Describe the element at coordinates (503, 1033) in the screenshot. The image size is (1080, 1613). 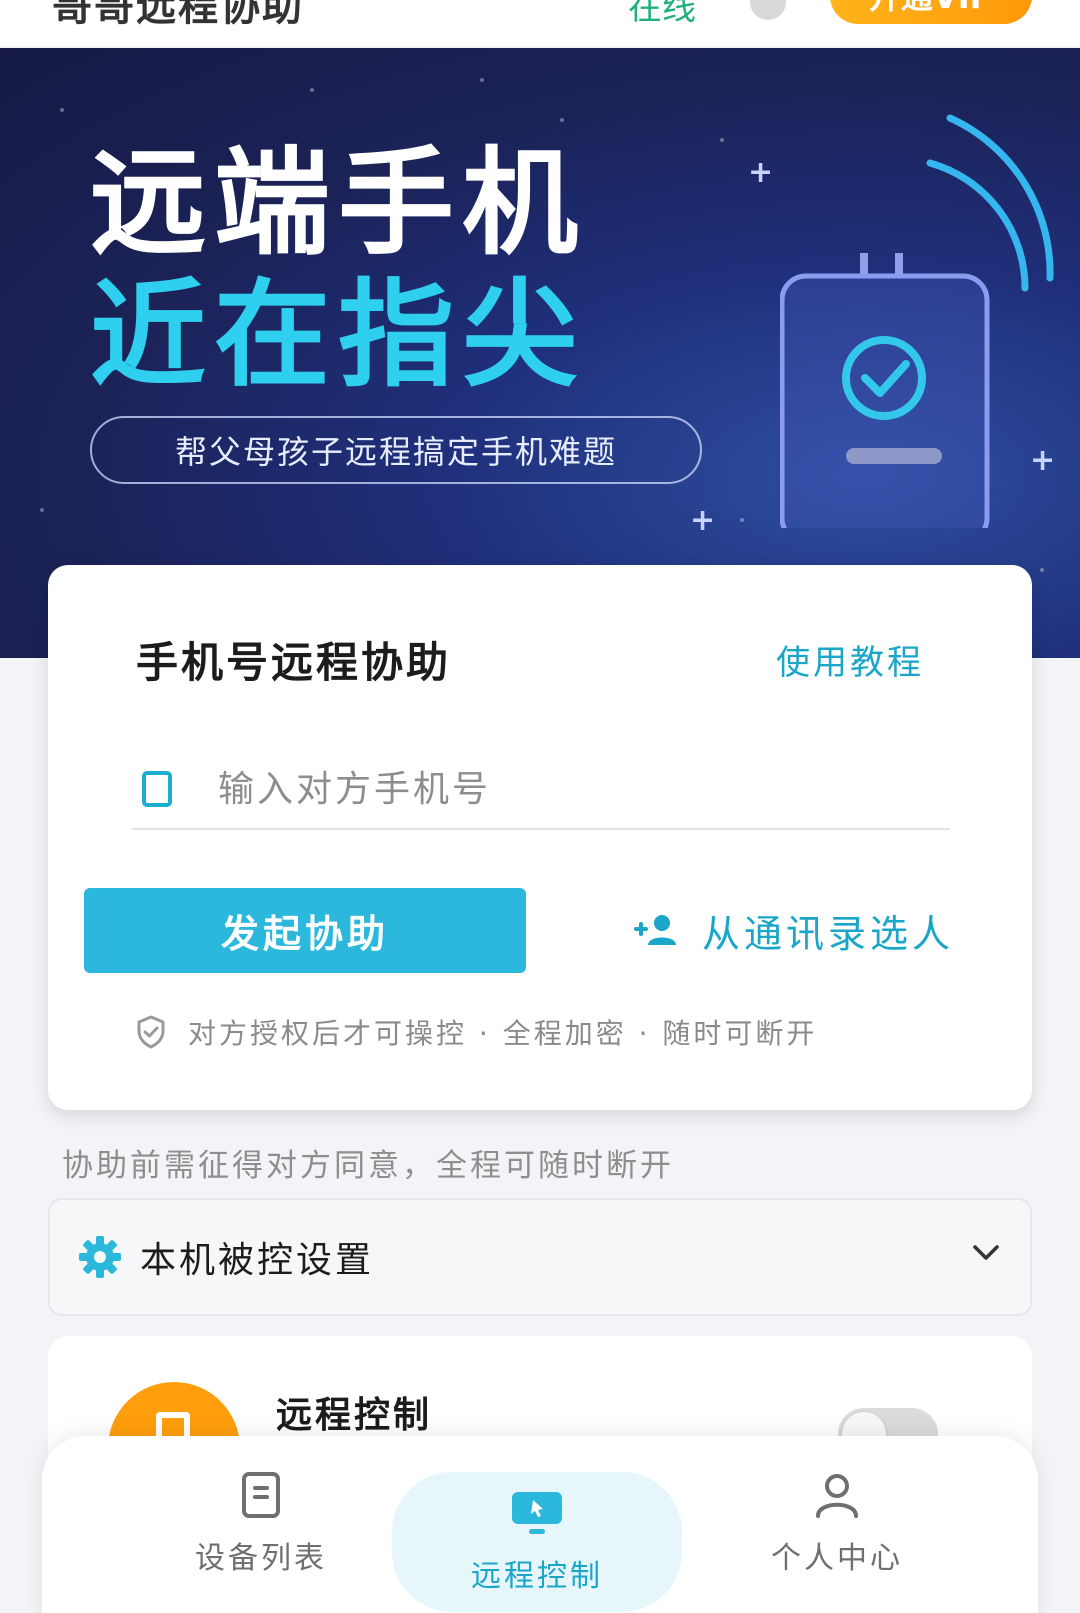
I see `security-note-text: 对方授权后才可操控 · 全程加密 · 随时可断开` at that location.